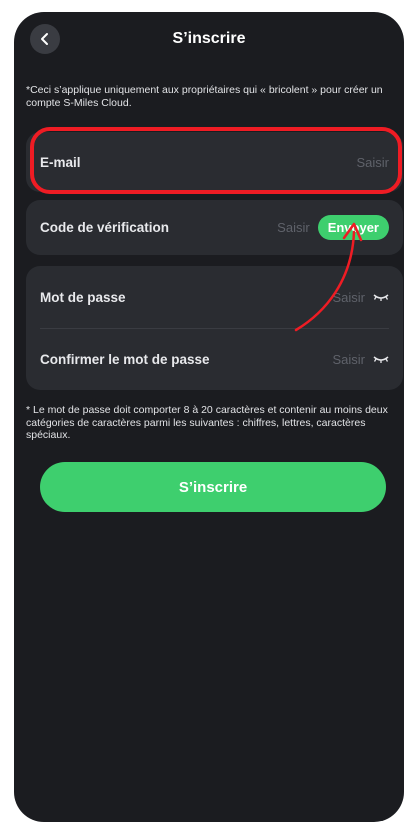  I want to click on confirm-password-input: Saisir, so click(348, 359).